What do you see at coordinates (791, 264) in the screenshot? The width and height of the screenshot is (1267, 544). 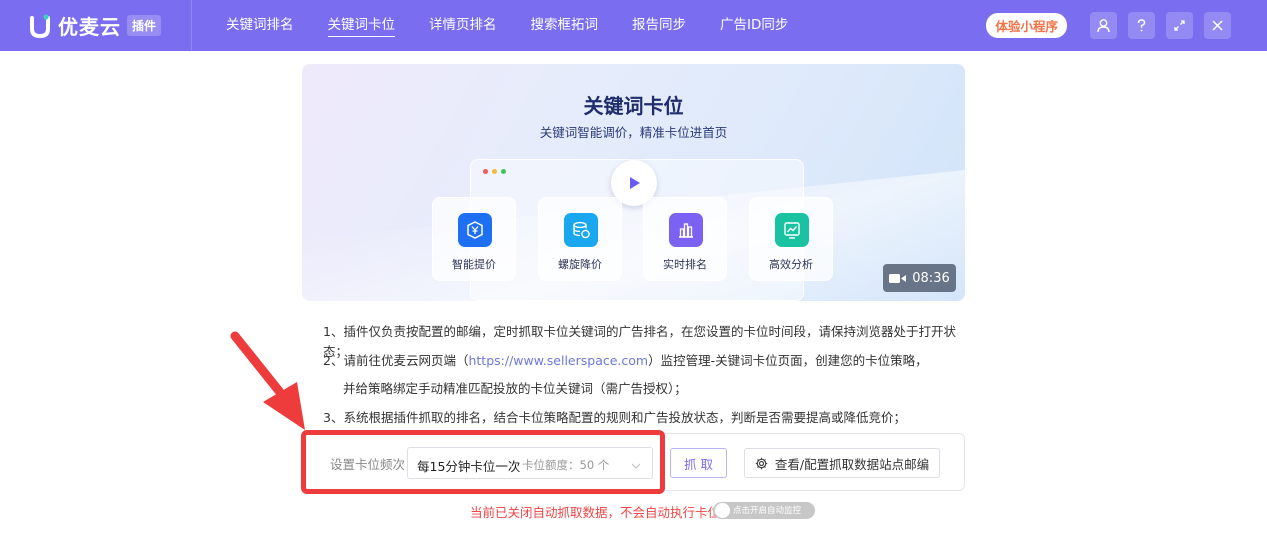 I see `feature-label: 高效分析` at bounding box center [791, 264].